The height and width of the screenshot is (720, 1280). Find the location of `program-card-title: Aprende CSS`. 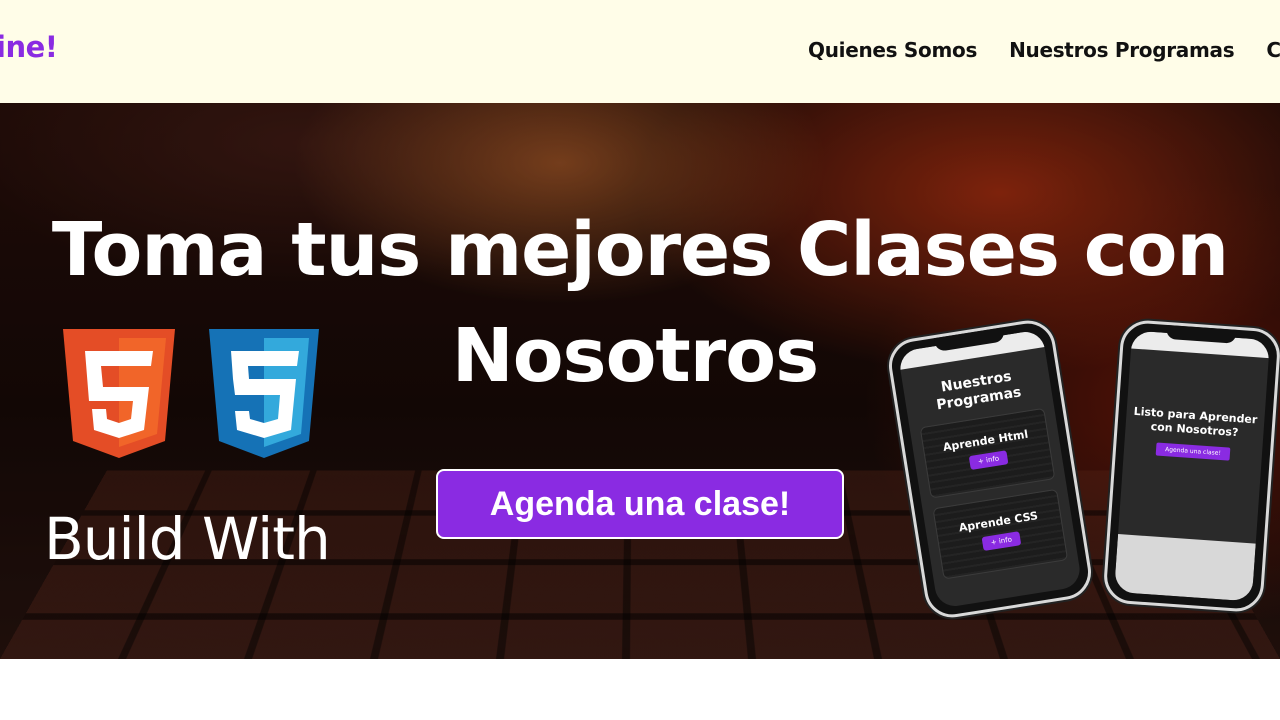

program-card-title: Aprende CSS is located at coordinates (998, 522).